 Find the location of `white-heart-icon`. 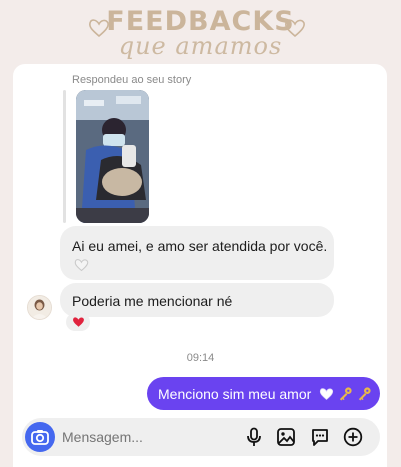

white-heart-icon is located at coordinates (327, 393).